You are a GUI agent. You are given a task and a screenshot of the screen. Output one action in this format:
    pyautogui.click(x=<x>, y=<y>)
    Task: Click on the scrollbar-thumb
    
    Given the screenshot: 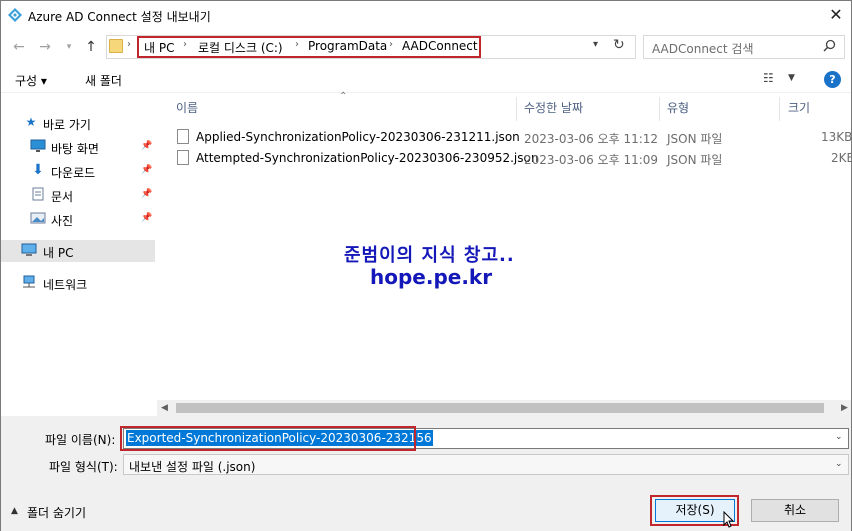 What is the action you would take?
    pyautogui.click(x=500, y=408)
    